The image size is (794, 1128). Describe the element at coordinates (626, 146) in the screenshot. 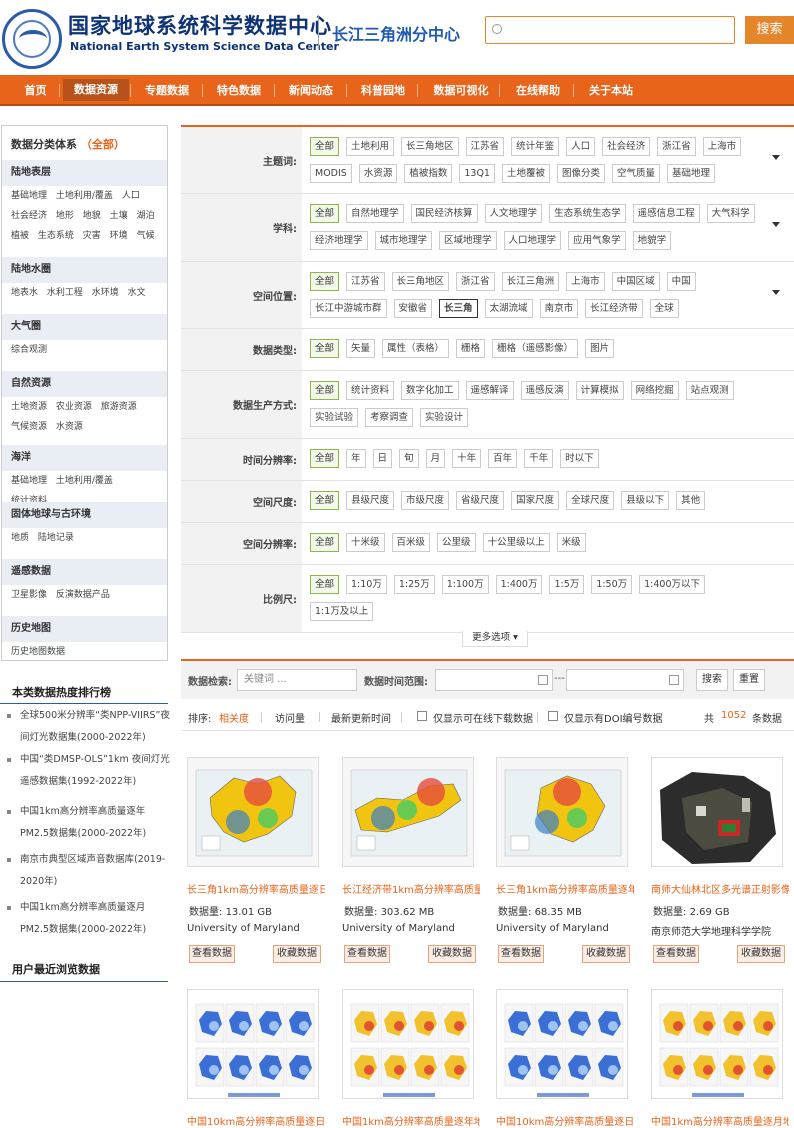

I see `filter-tag: 社会经济` at that location.